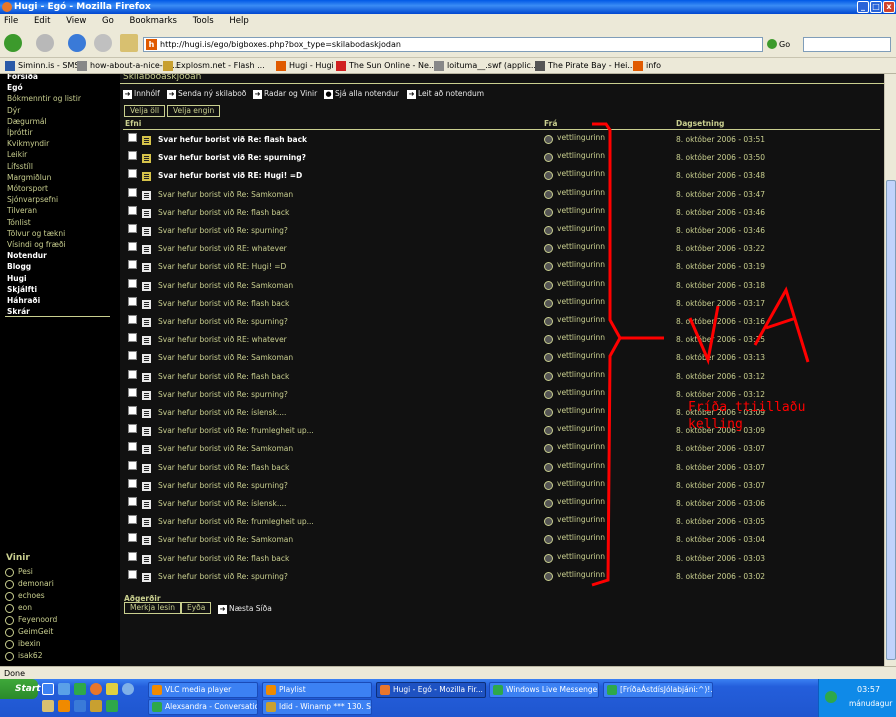  Describe the element at coordinates (238, 21) in the screenshot. I see `menu-help: Help` at that location.